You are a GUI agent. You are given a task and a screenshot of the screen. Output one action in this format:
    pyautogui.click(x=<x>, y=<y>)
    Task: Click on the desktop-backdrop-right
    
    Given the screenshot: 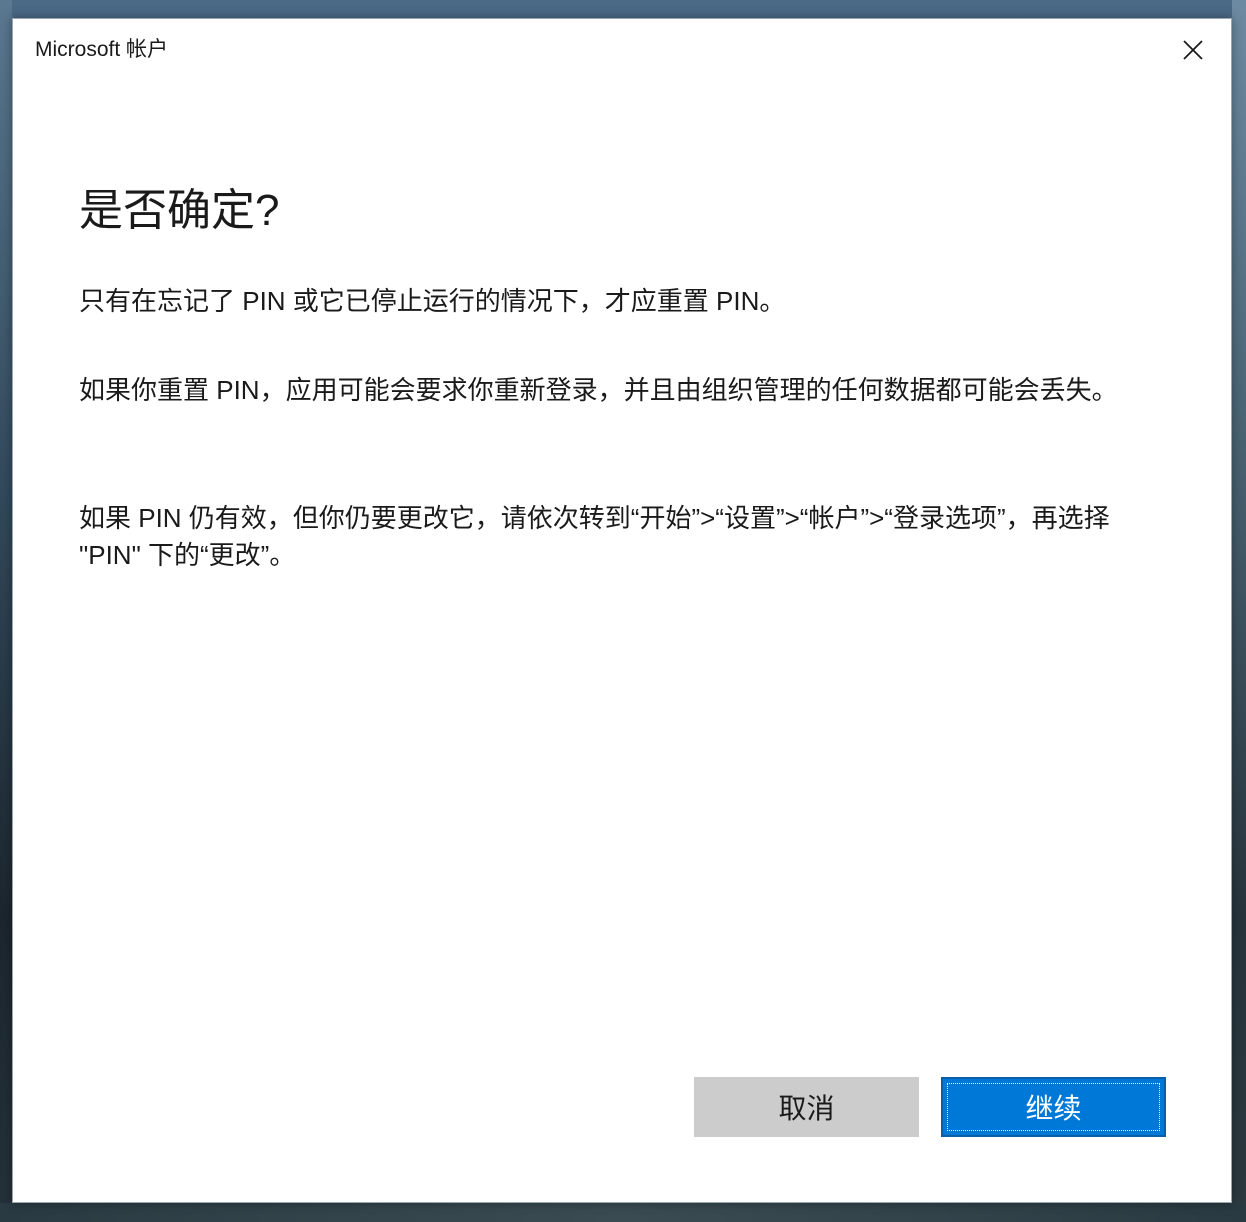 What is the action you would take?
    pyautogui.click(x=1239, y=611)
    